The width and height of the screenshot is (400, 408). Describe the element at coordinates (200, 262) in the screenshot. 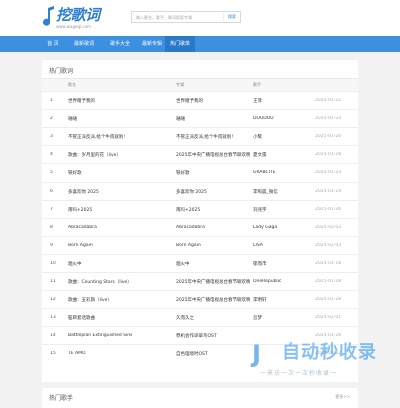

I see `table-row: 10 烟火中 烟火中 郁而市 2025-01-18` at that location.